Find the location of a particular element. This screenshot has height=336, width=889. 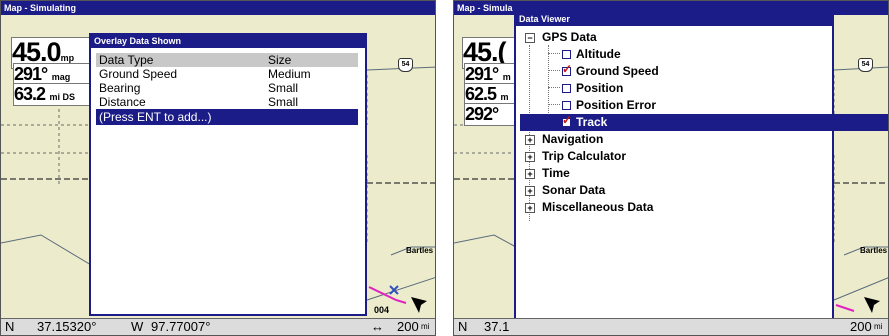

tree-item-ground-speed: ✓ Ground Speed is located at coordinates (704, 71).